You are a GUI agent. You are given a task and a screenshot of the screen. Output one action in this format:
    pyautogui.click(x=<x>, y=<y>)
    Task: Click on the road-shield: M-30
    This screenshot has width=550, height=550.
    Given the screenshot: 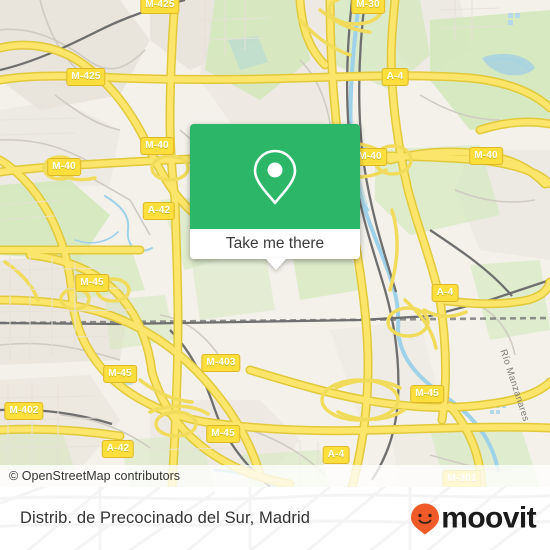 What is the action you would take?
    pyautogui.click(x=368, y=7)
    